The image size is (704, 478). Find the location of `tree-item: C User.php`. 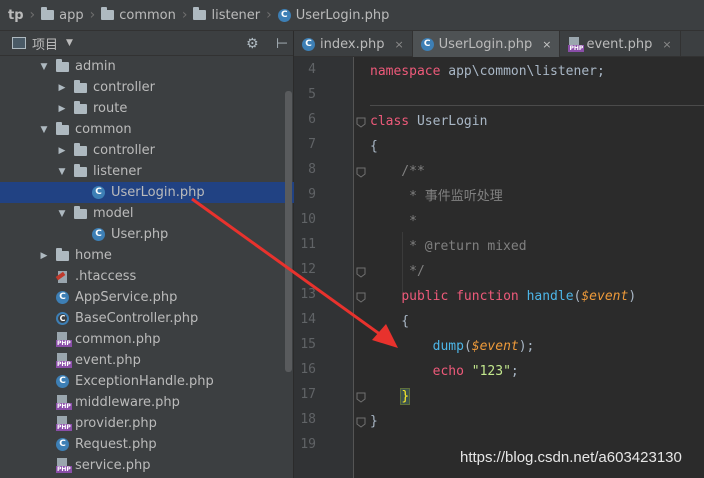

tree-item: C User.php is located at coordinates (147, 234).